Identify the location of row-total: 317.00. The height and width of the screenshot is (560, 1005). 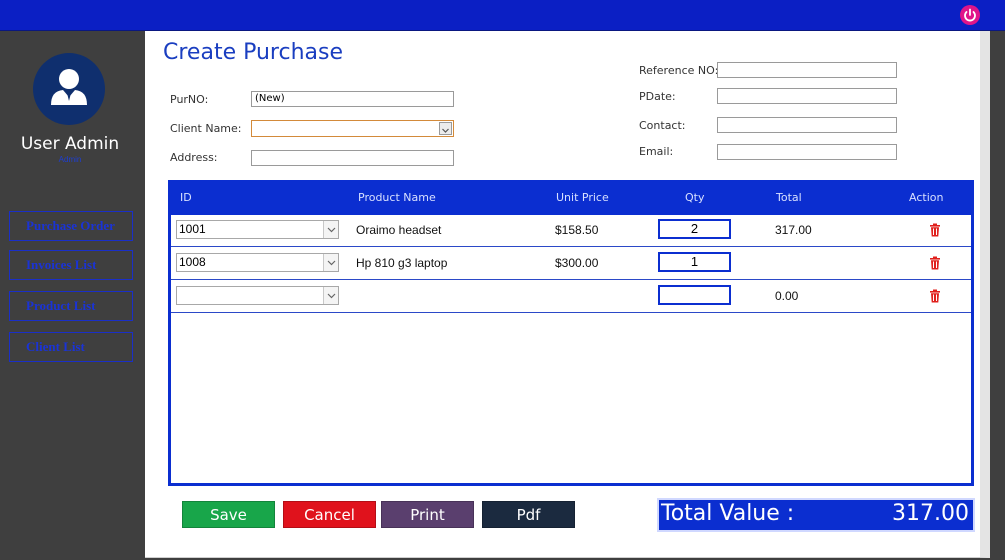
(793, 230).